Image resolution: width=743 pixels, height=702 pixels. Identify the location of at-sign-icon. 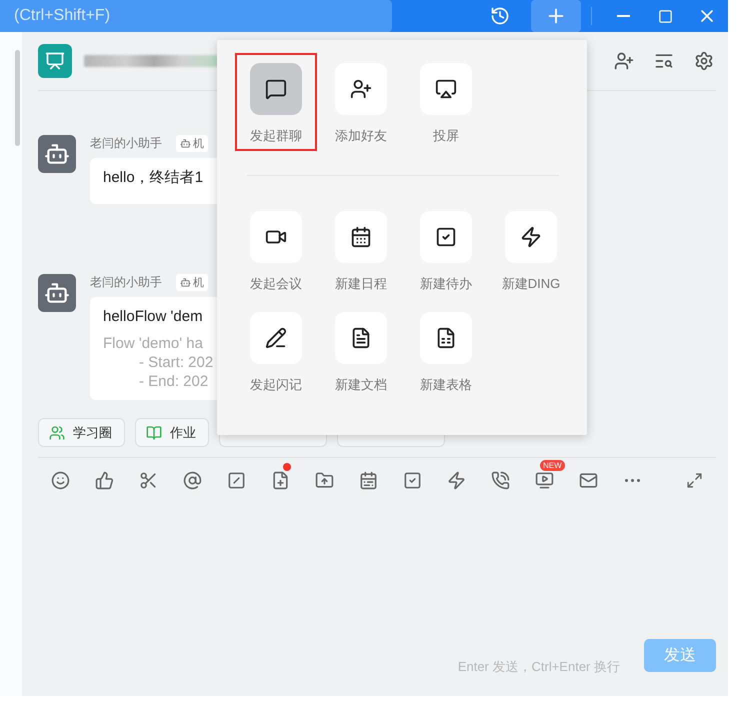
(192, 480).